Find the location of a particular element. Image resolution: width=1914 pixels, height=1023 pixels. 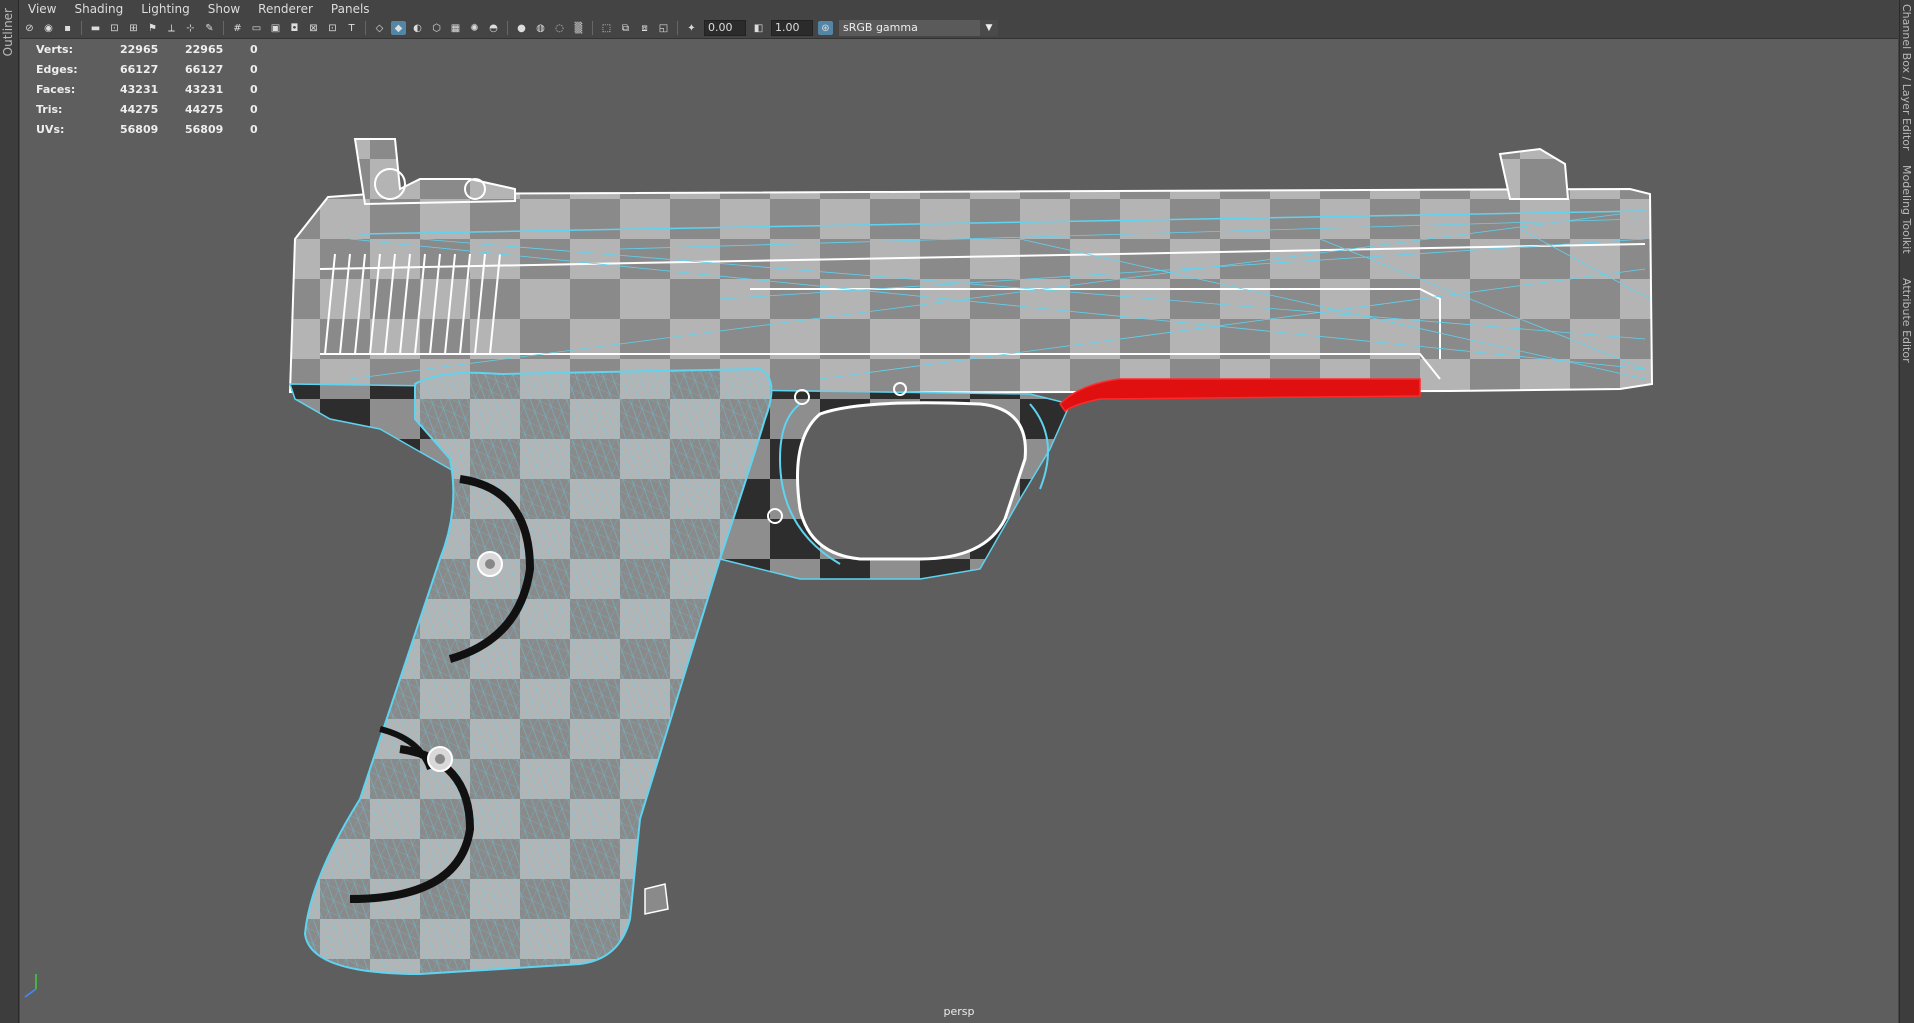

exposure-field: 0.00 is located at coordinates (725, 28).